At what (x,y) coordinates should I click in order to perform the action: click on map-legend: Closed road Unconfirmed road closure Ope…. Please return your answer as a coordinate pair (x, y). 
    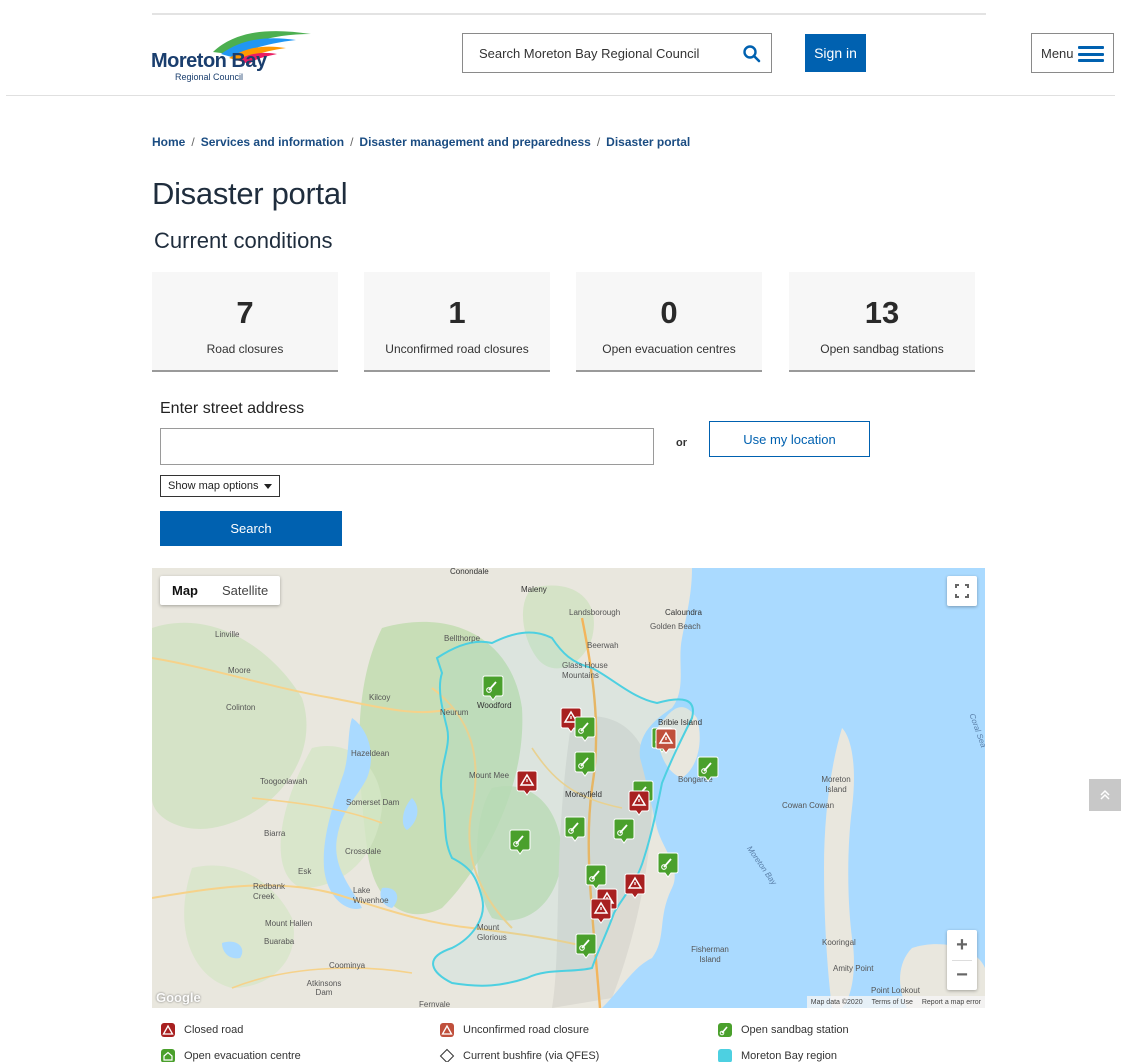
    Looking at the image, I should click on (569, 1040).